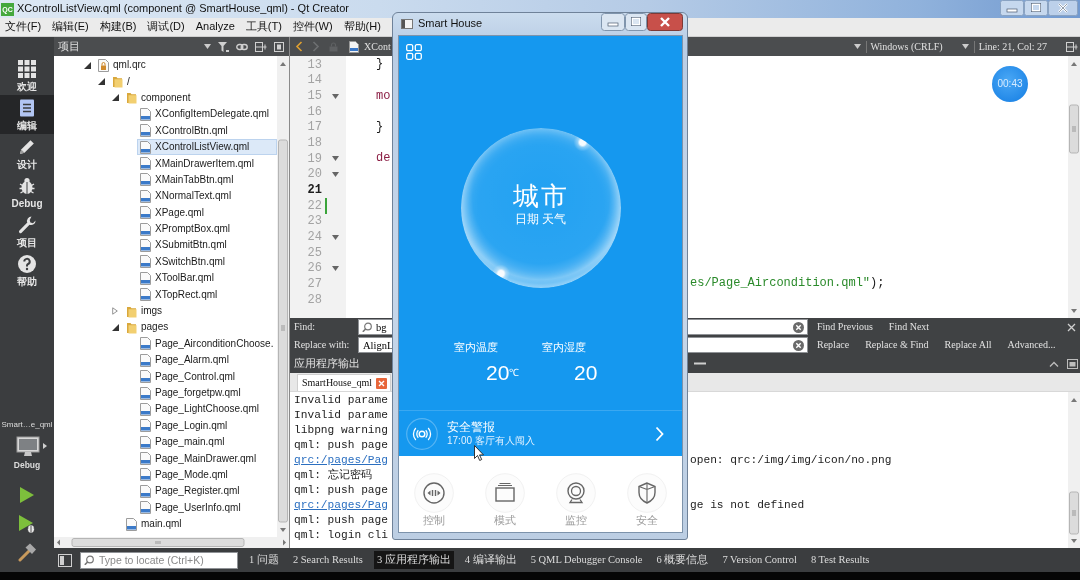 This screenshot has height=580, width=1080. Describe the element at coordinates (200, 327) in the screenshot. I see `tree-item: pages` at that location.